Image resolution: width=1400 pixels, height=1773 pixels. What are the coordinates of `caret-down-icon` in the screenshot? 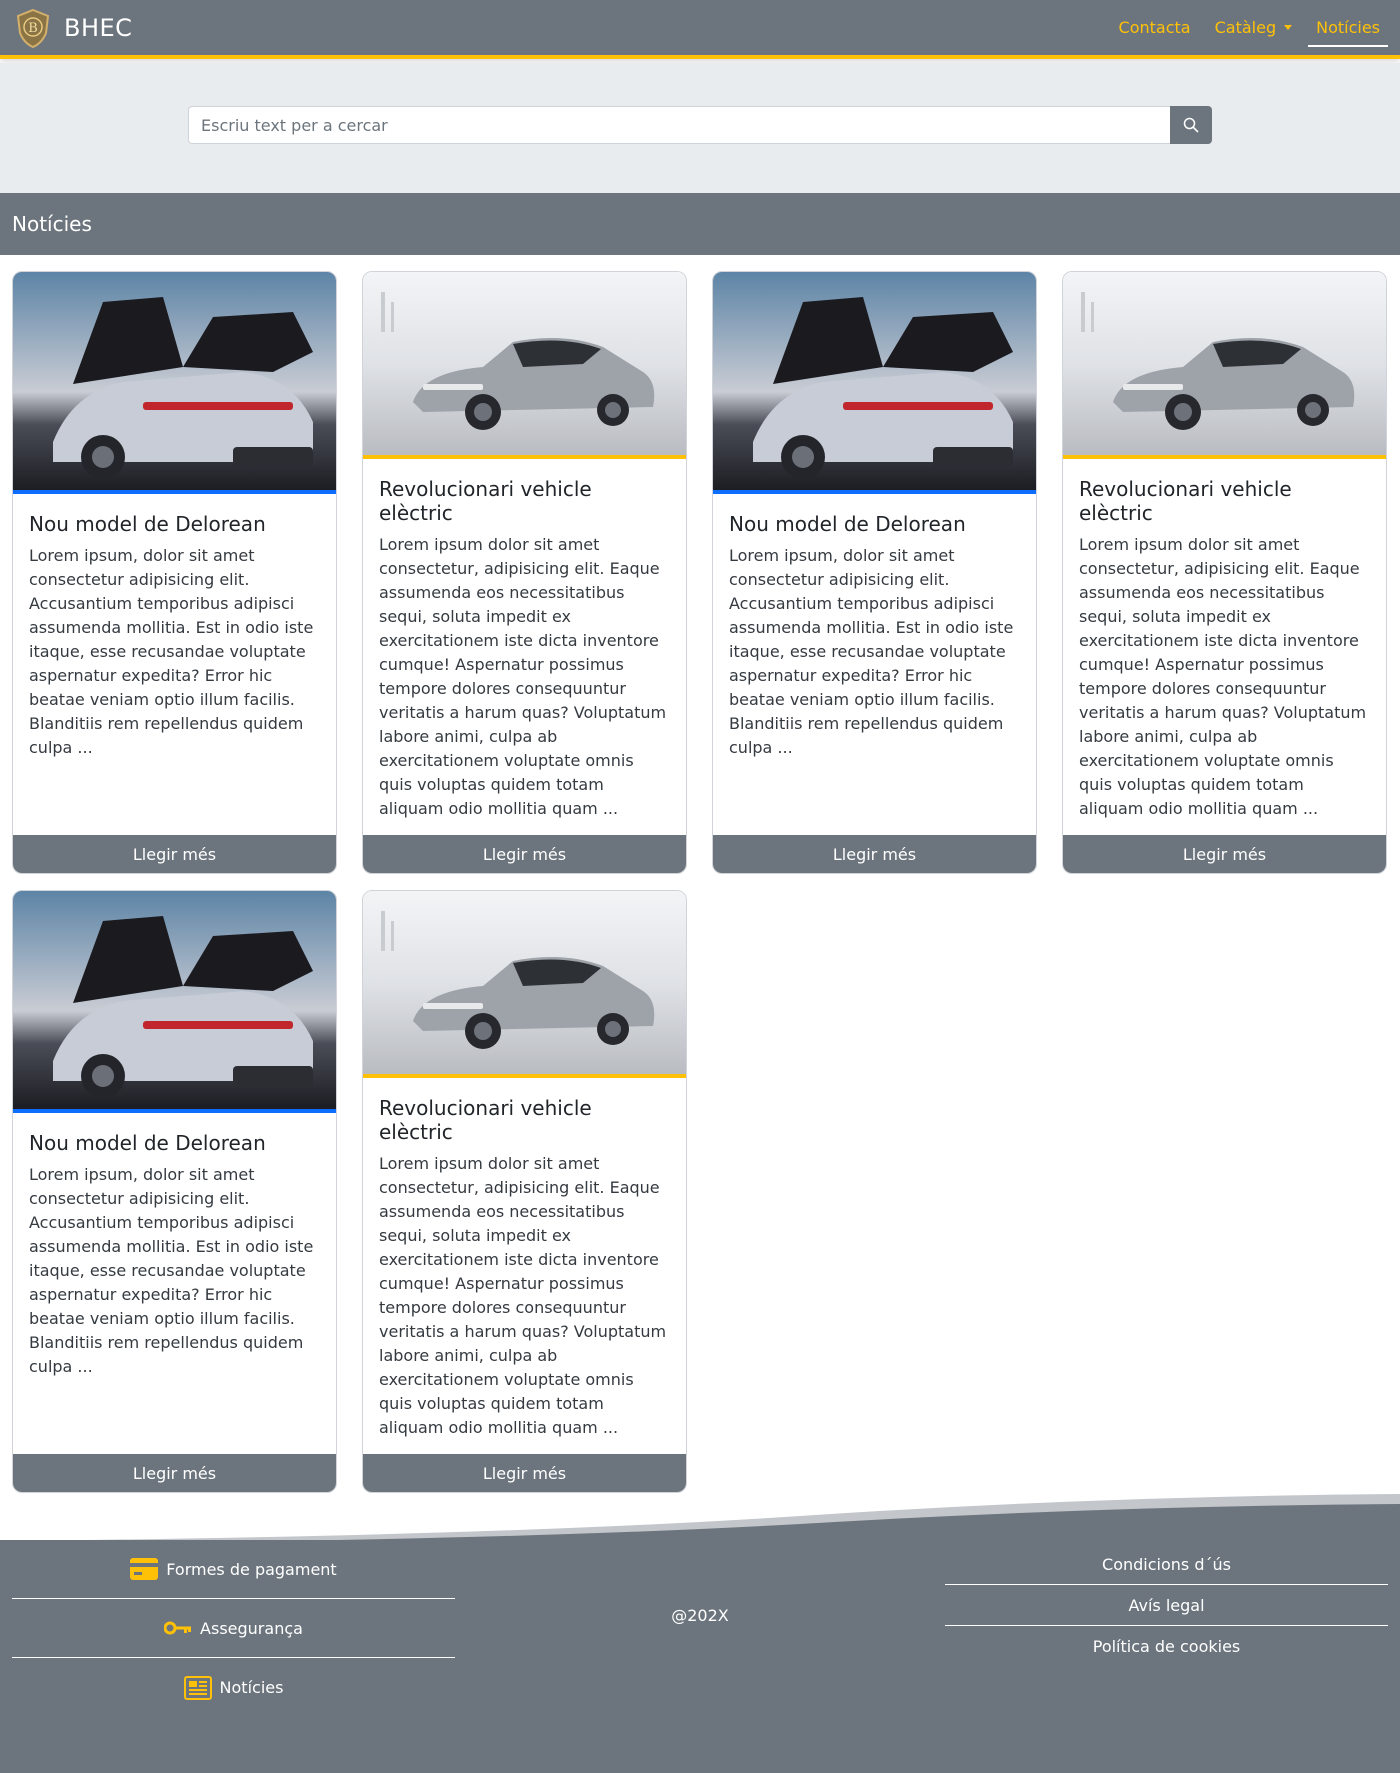 It's located at (1288, 27).